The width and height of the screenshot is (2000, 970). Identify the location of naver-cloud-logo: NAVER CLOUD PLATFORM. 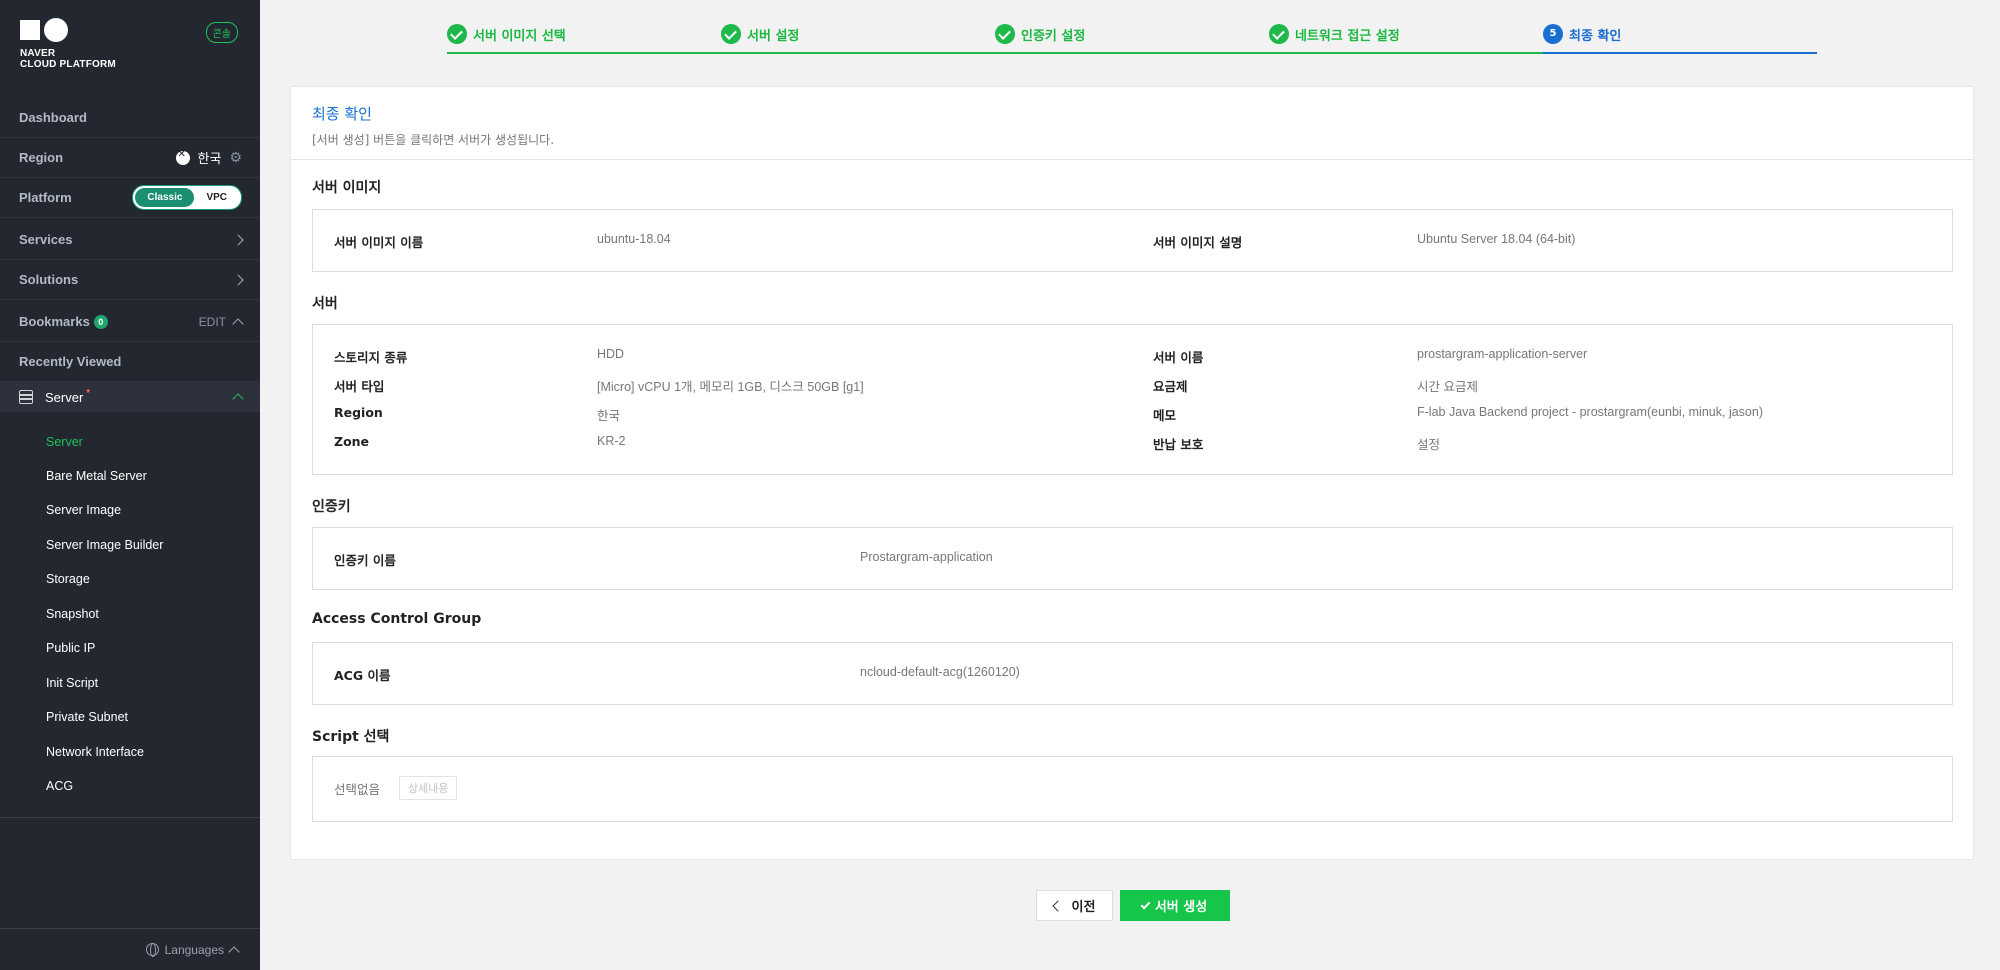
(68, 44).